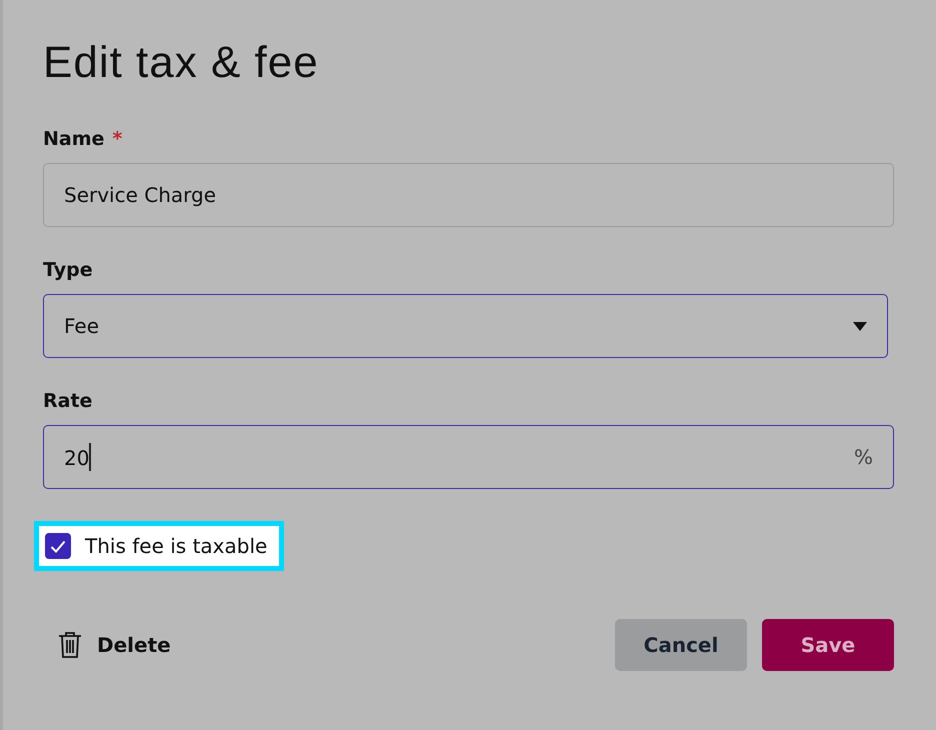  I want to click on delete-button: Delete, so click(107, 645).